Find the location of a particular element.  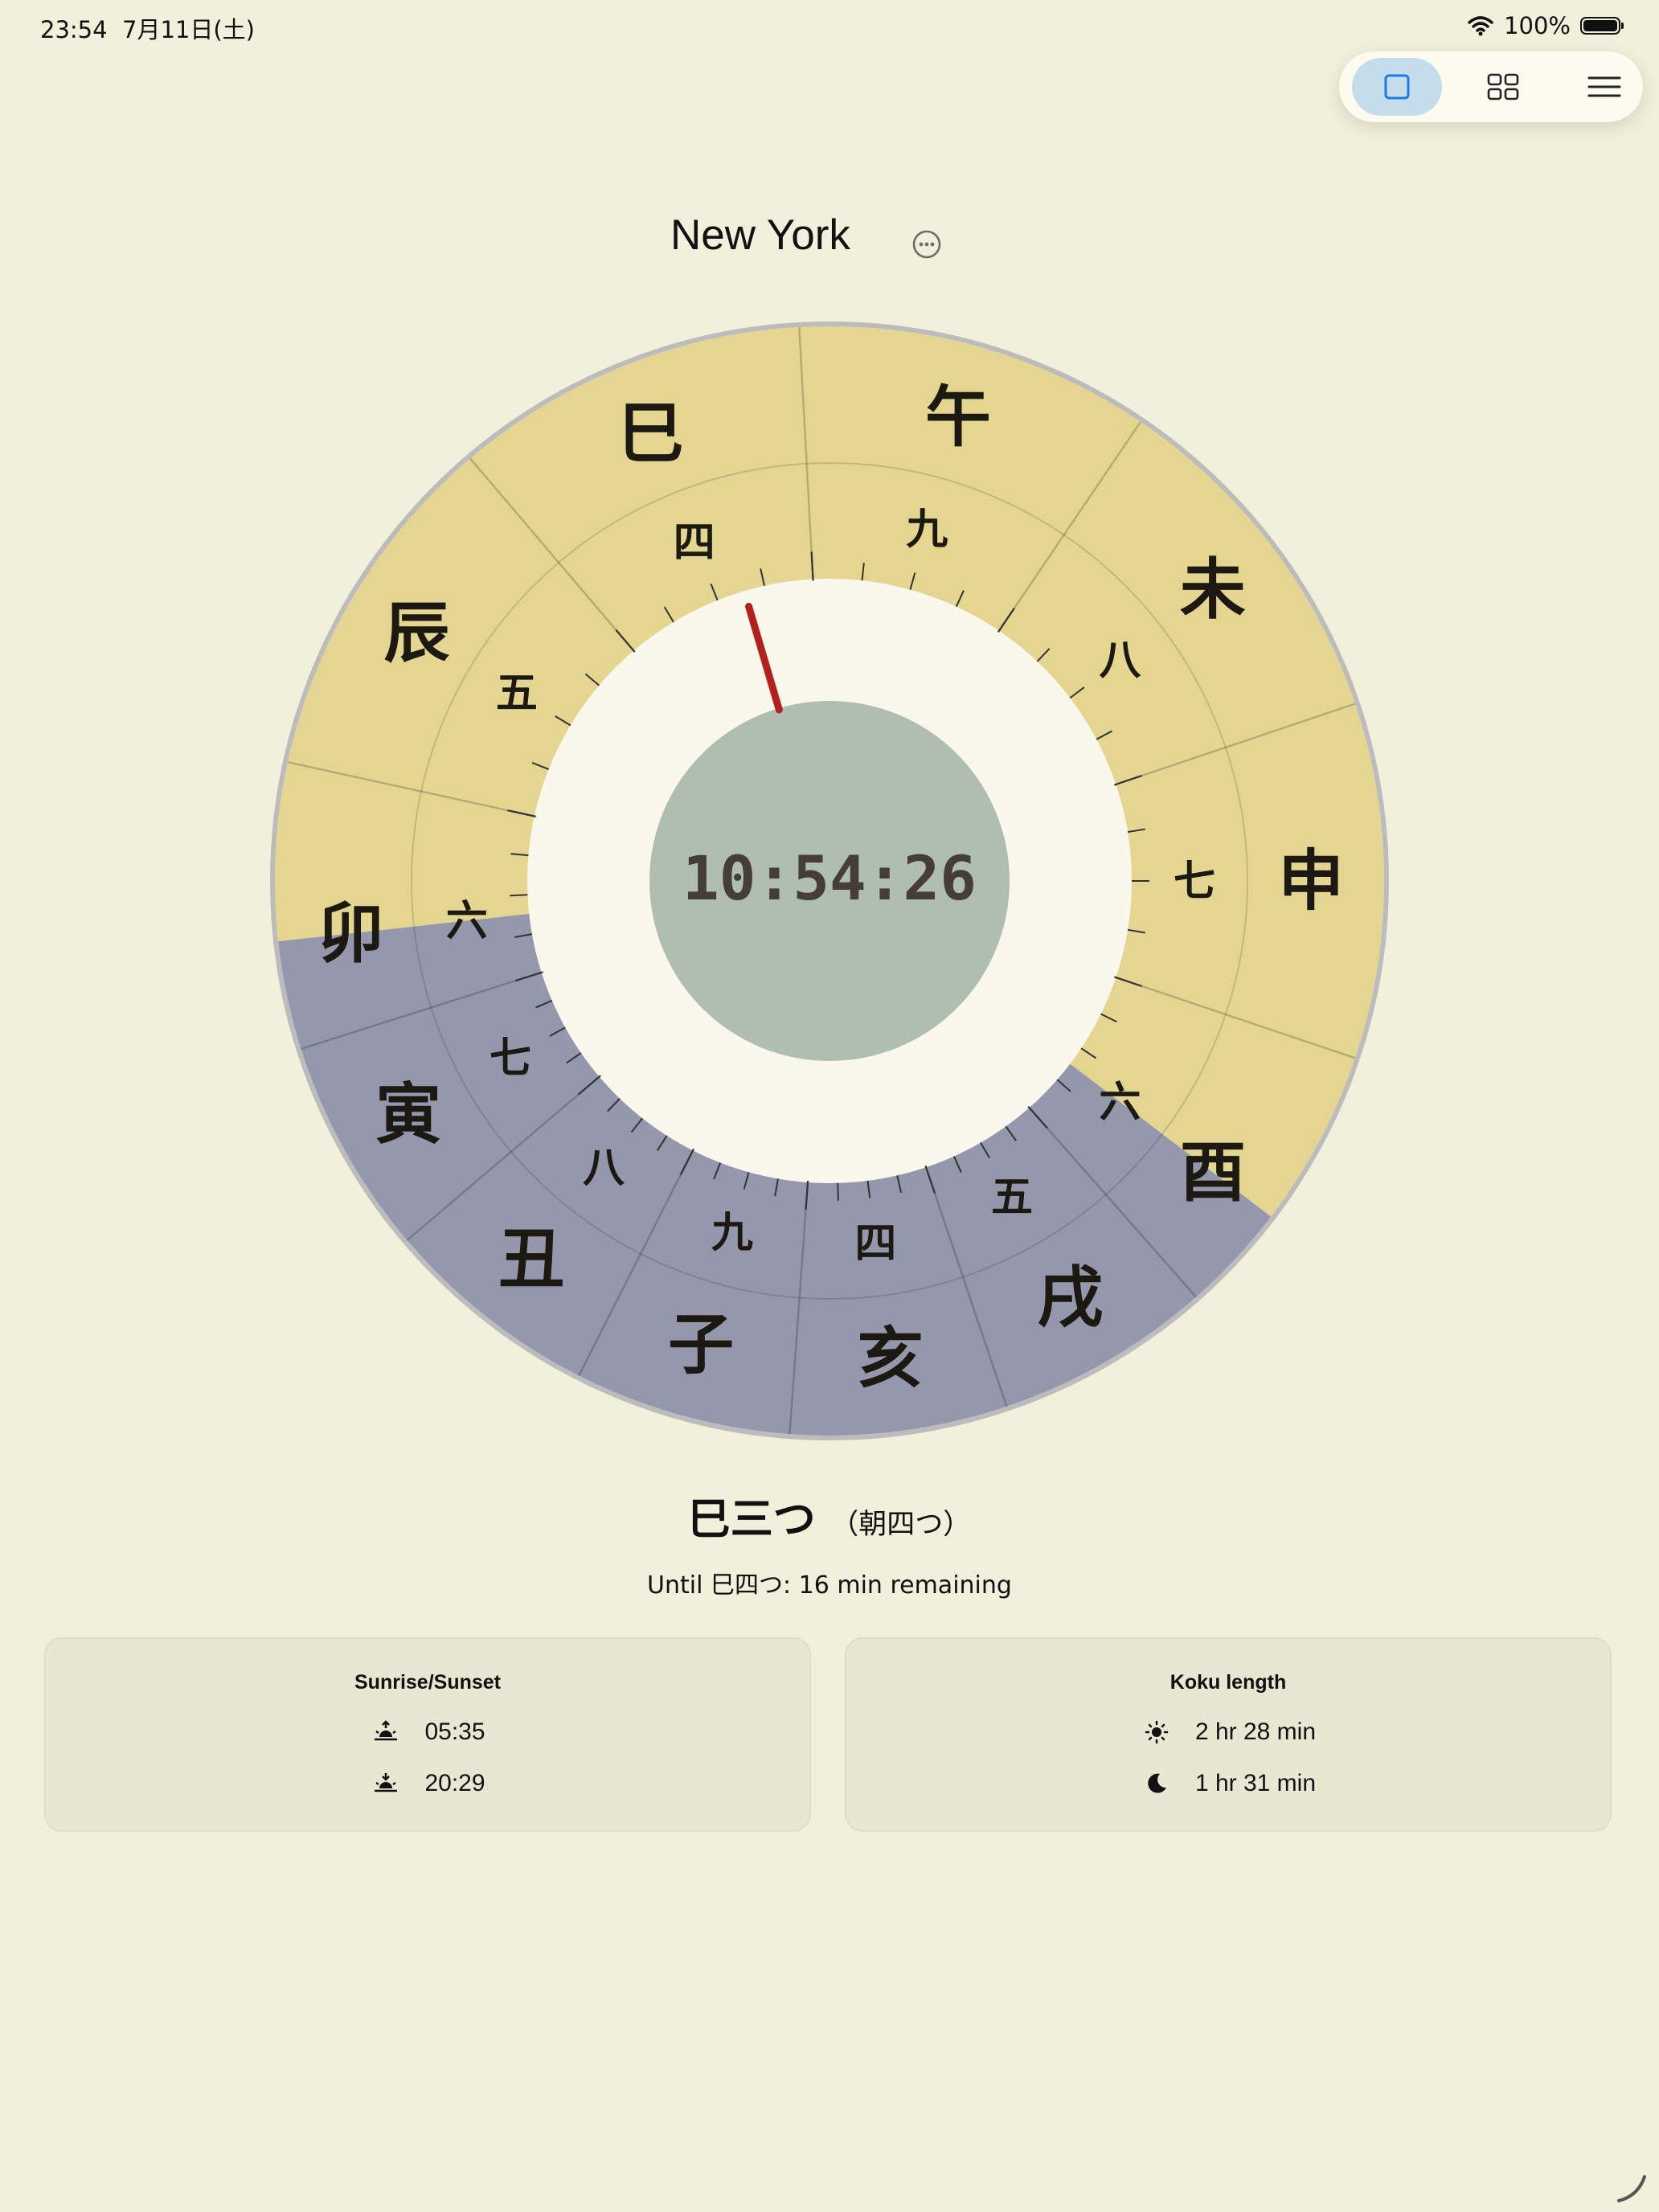

branch-label: 巳 is located at coordinates (651, 434).